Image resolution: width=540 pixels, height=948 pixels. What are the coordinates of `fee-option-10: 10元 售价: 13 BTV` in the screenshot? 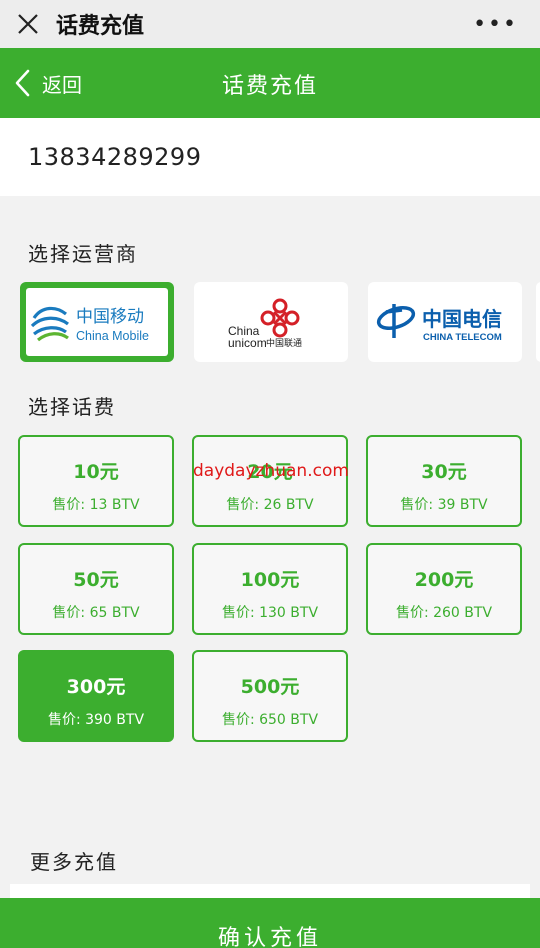 It's located at (96, 481).